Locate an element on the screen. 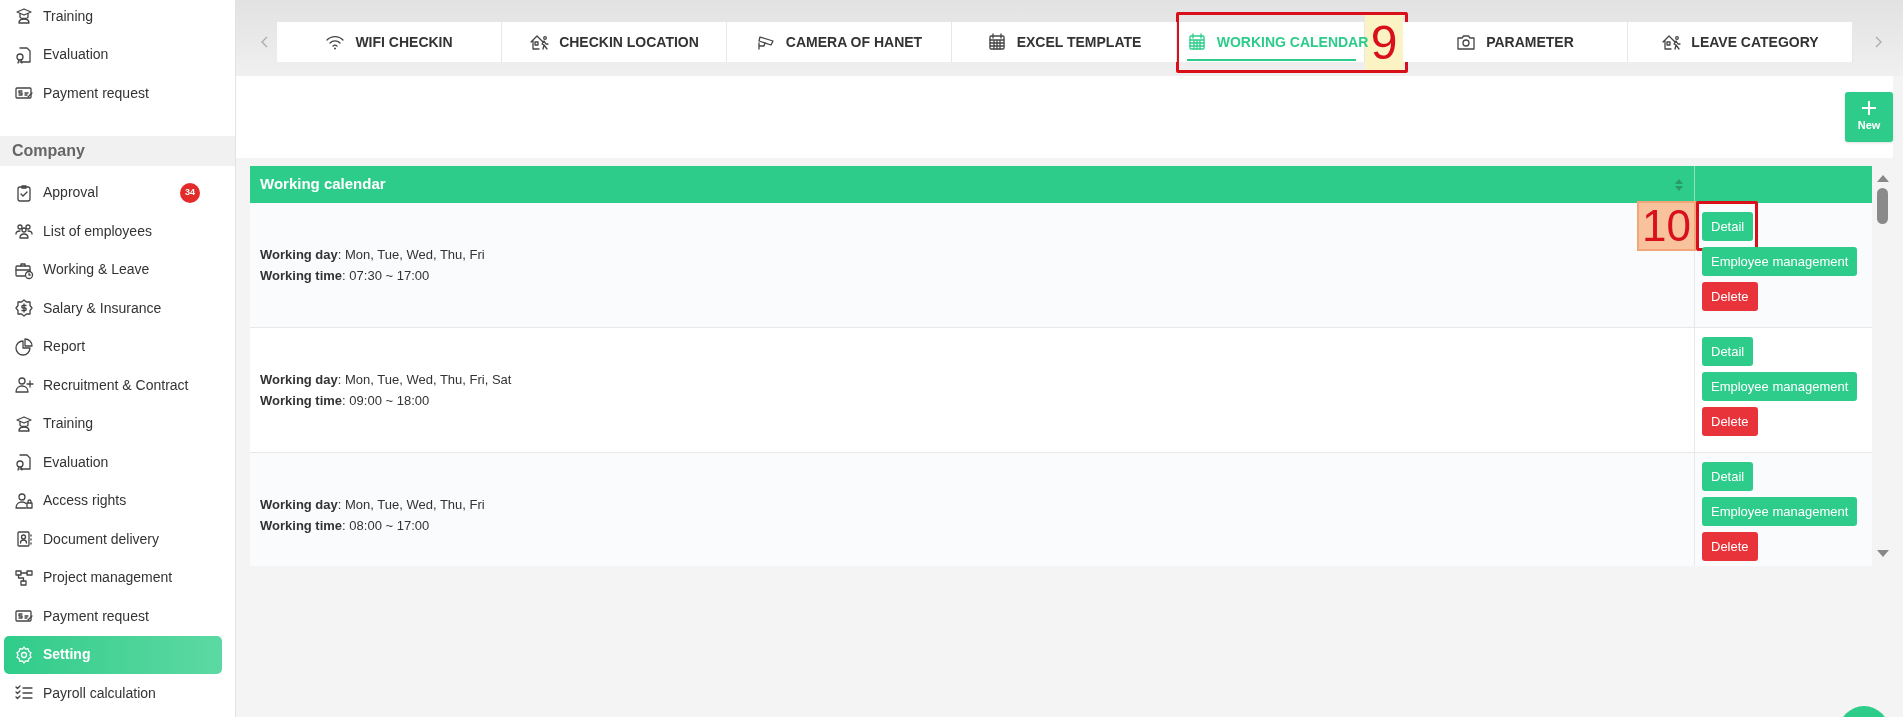 This screenshot has height=717, width=1903. sidebar-item: Project management is located at coordinates (113, 577).